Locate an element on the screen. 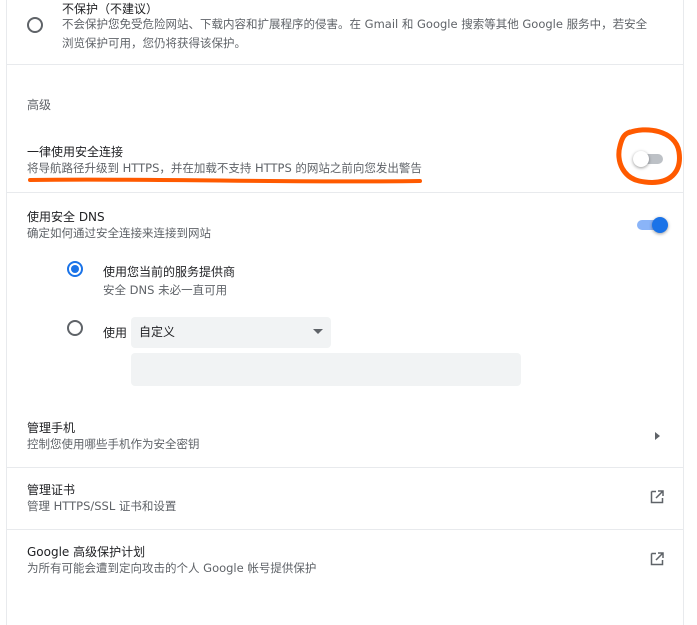 The height and width of the screenshot is (625, 697). dns-provider-select: 自定义 is located at coordinates (231, 332).